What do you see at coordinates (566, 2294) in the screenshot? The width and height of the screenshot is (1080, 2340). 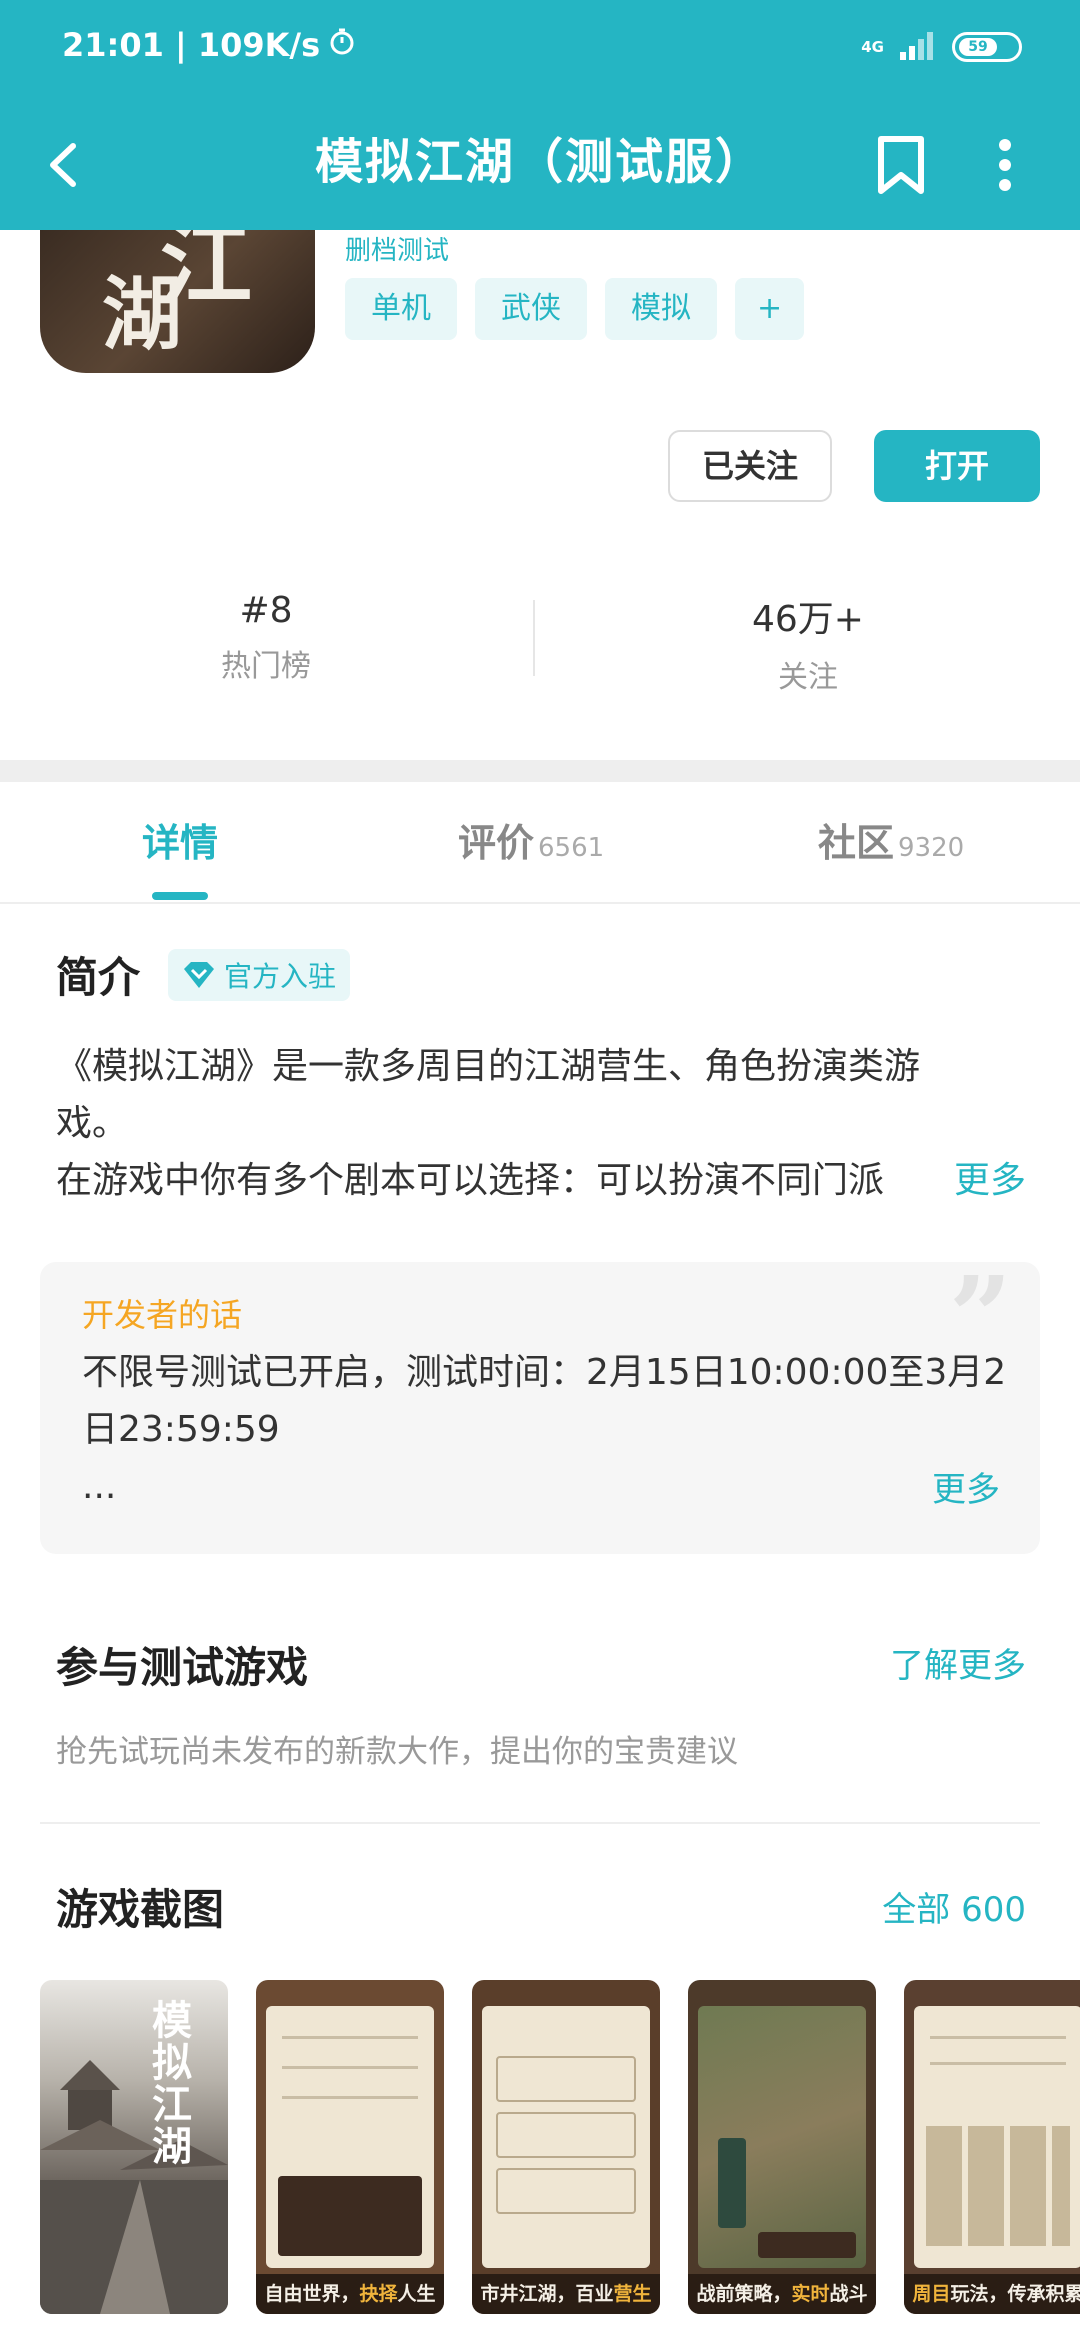 I see `screenshot-caption: 市井江湖，百业营生` at bounding box center [566, 2294].